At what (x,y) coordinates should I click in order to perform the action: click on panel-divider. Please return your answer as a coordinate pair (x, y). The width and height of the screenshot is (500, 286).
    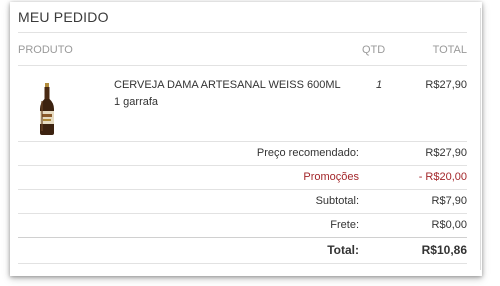
    Looking at the image, I should click on (480, 139).